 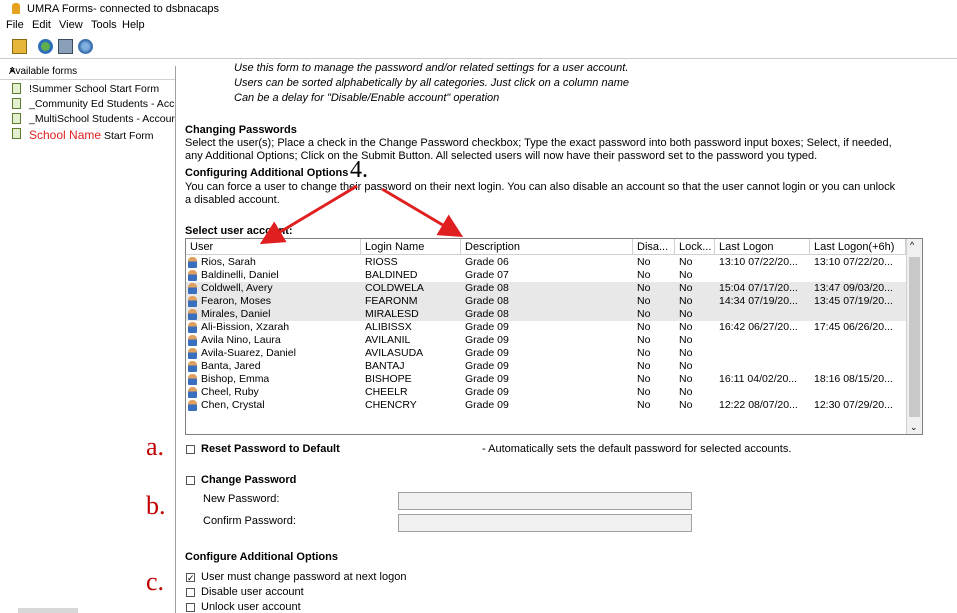 What do you see at coordinates (361, 214) in the screenshot?
I see `annotation-arrows` at bounding box center [361, 214].